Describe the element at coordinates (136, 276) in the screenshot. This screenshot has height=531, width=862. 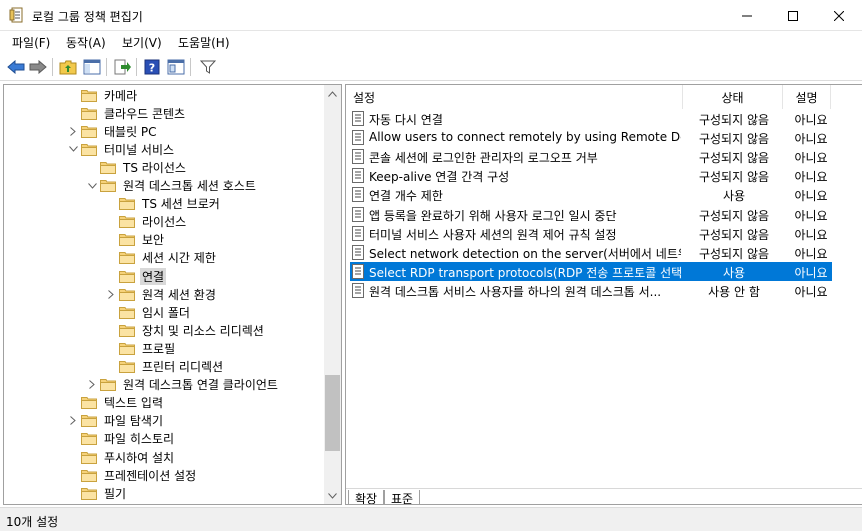
I see `tree-item: 연결` at that location.